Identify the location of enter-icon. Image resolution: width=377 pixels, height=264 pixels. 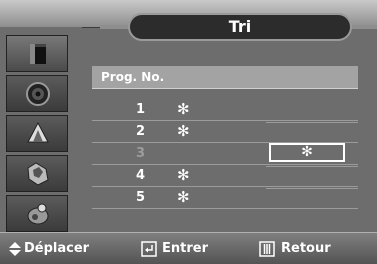
(149, 249).